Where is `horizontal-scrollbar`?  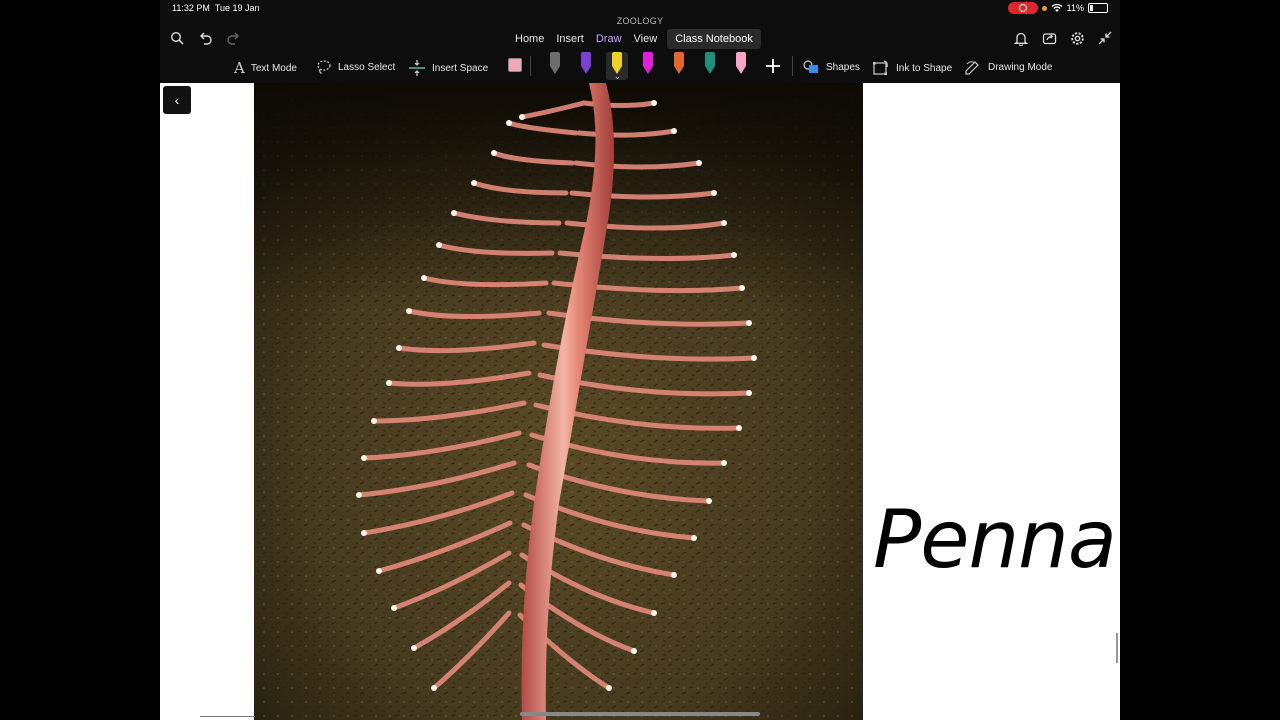
horizontal-scrollbar is located at coordinates (227, 716).